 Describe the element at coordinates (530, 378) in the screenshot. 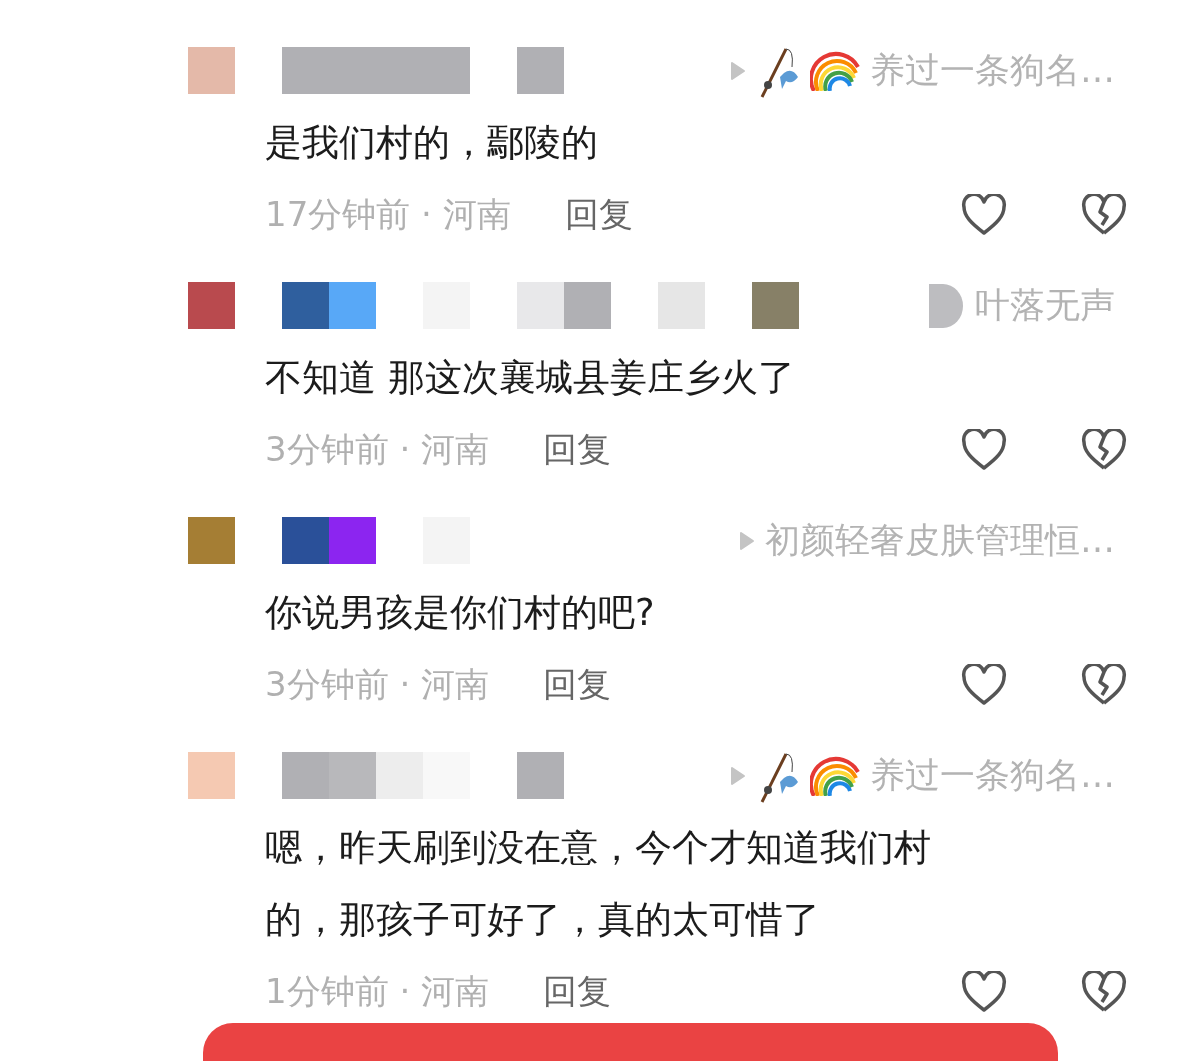

I see `comment-text: 不知道 那这次襄城县姜庄乡火了` at that location.